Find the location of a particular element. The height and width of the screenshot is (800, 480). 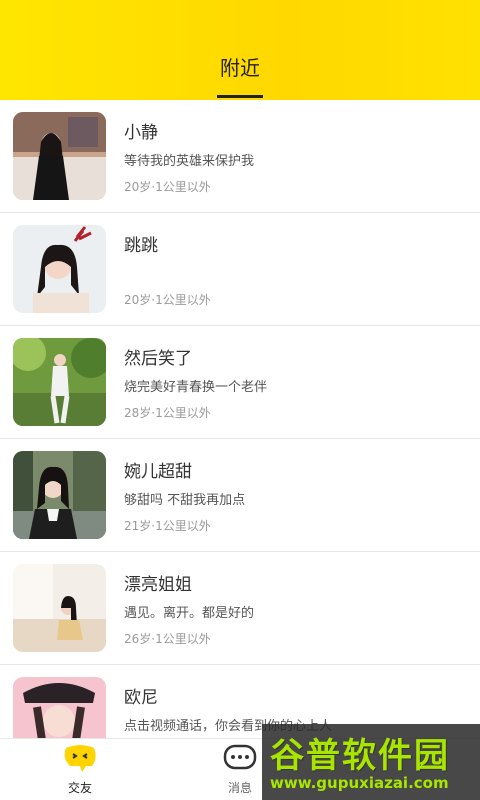

tab-label: 交友 is located at coordinates (79, 788).